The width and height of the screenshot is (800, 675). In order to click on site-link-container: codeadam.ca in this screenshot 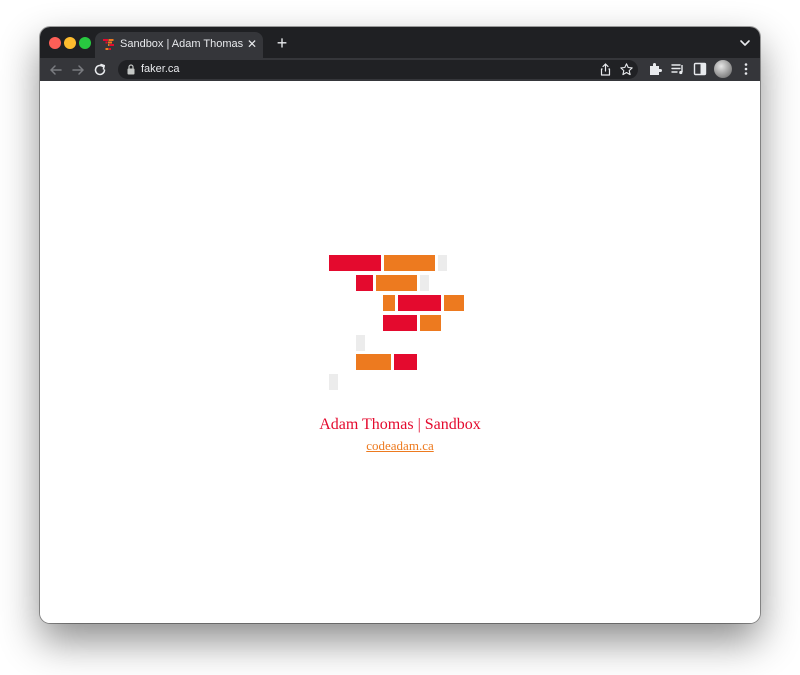, I will do `click(400, 446)`.